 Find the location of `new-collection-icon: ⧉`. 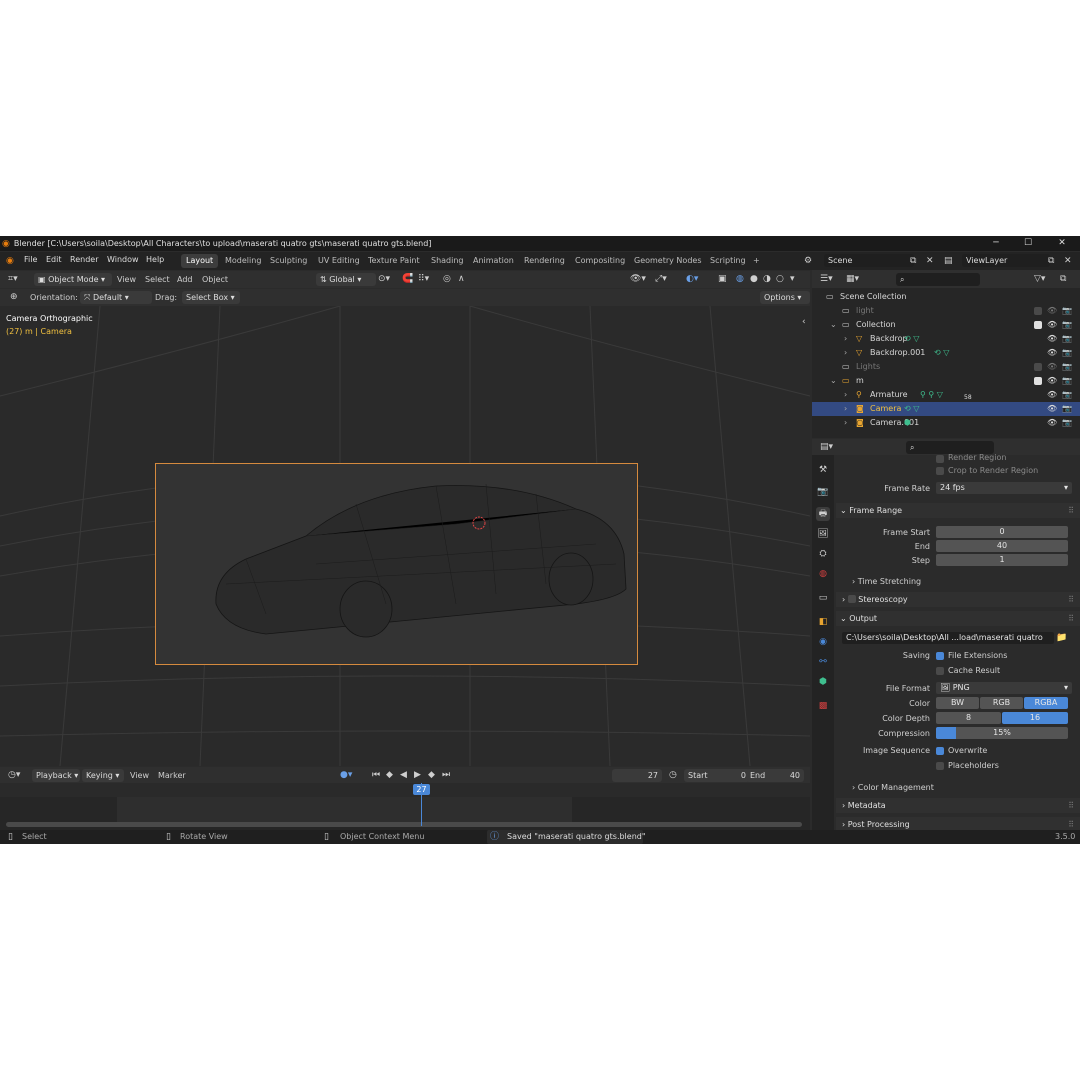

new-collection-icon: ⧉ is located at coordinates (1063, 279).